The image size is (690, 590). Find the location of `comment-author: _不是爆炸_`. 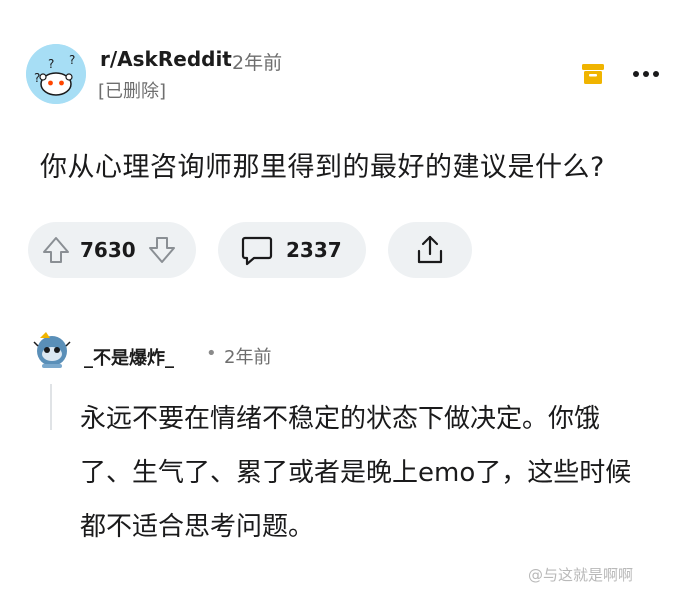

comment-author: _不是爆炸_ is located at coordinates (129, 357).